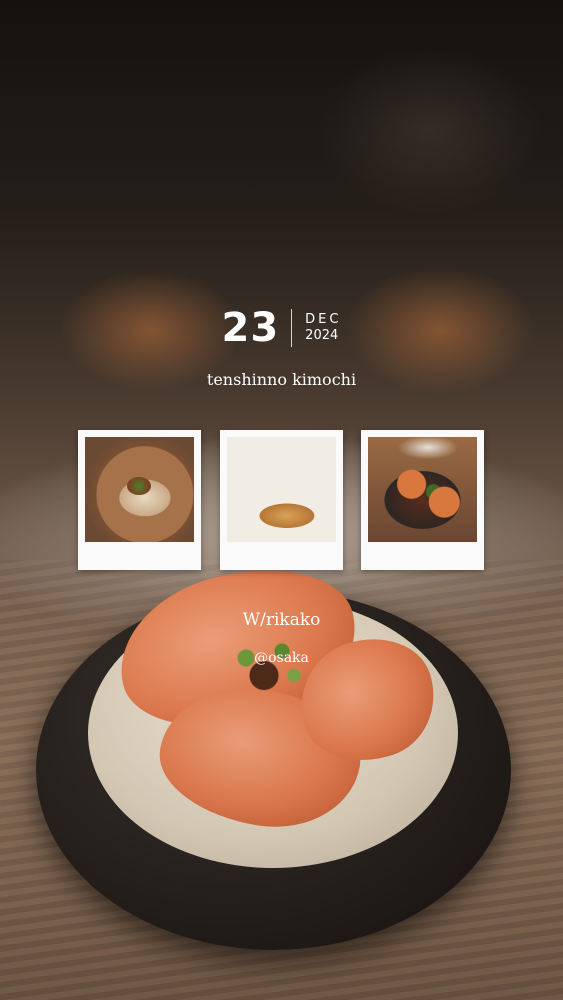 Image resolution: width=563 pixels, height=1000 pixels. Describe the element at coordinates (281, 620) in the screenshot. I see `companion-tag: W/rikako` at that location.